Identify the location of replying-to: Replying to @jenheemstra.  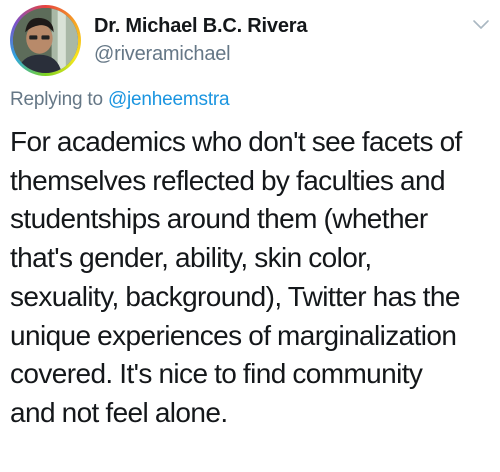
(120, 100).